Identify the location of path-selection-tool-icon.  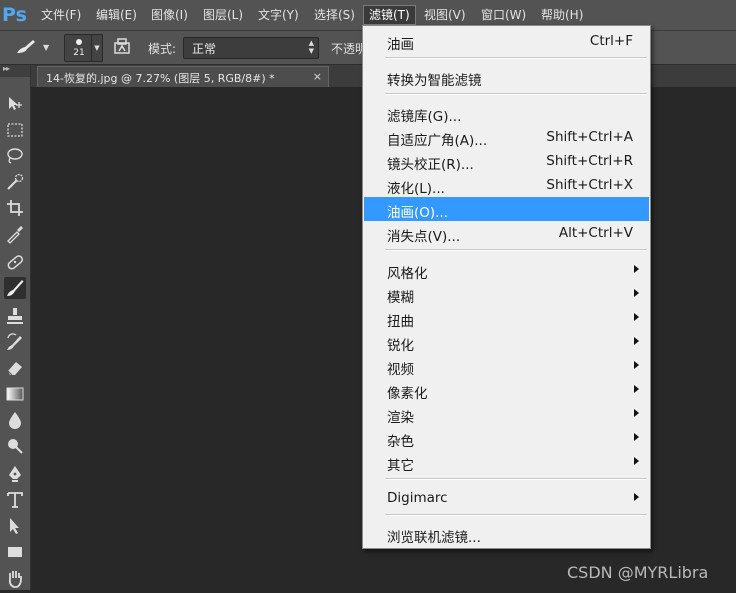
(15, 526).